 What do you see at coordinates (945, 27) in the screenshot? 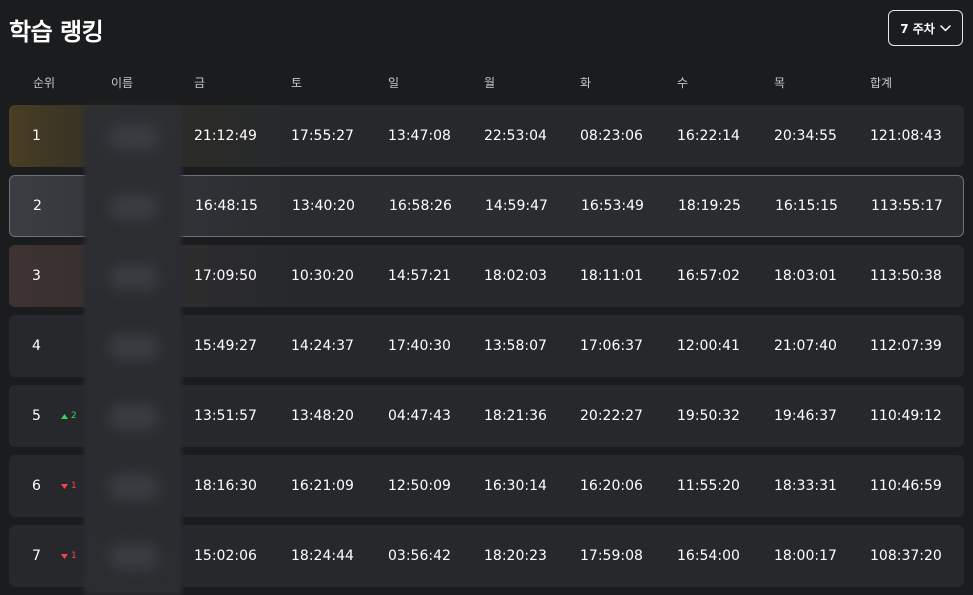
I see `chevron-down-icon` at bounding box center [945, 27].